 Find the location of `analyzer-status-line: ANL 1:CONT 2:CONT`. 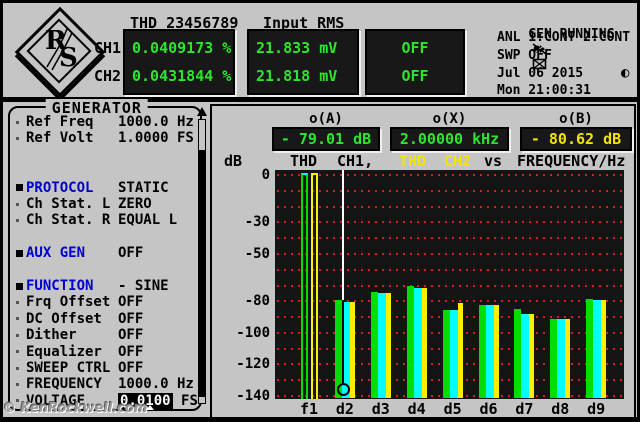

analyzer-status-line: ANL 1:CONT 2:CONT is located at coordinates (564, 37).